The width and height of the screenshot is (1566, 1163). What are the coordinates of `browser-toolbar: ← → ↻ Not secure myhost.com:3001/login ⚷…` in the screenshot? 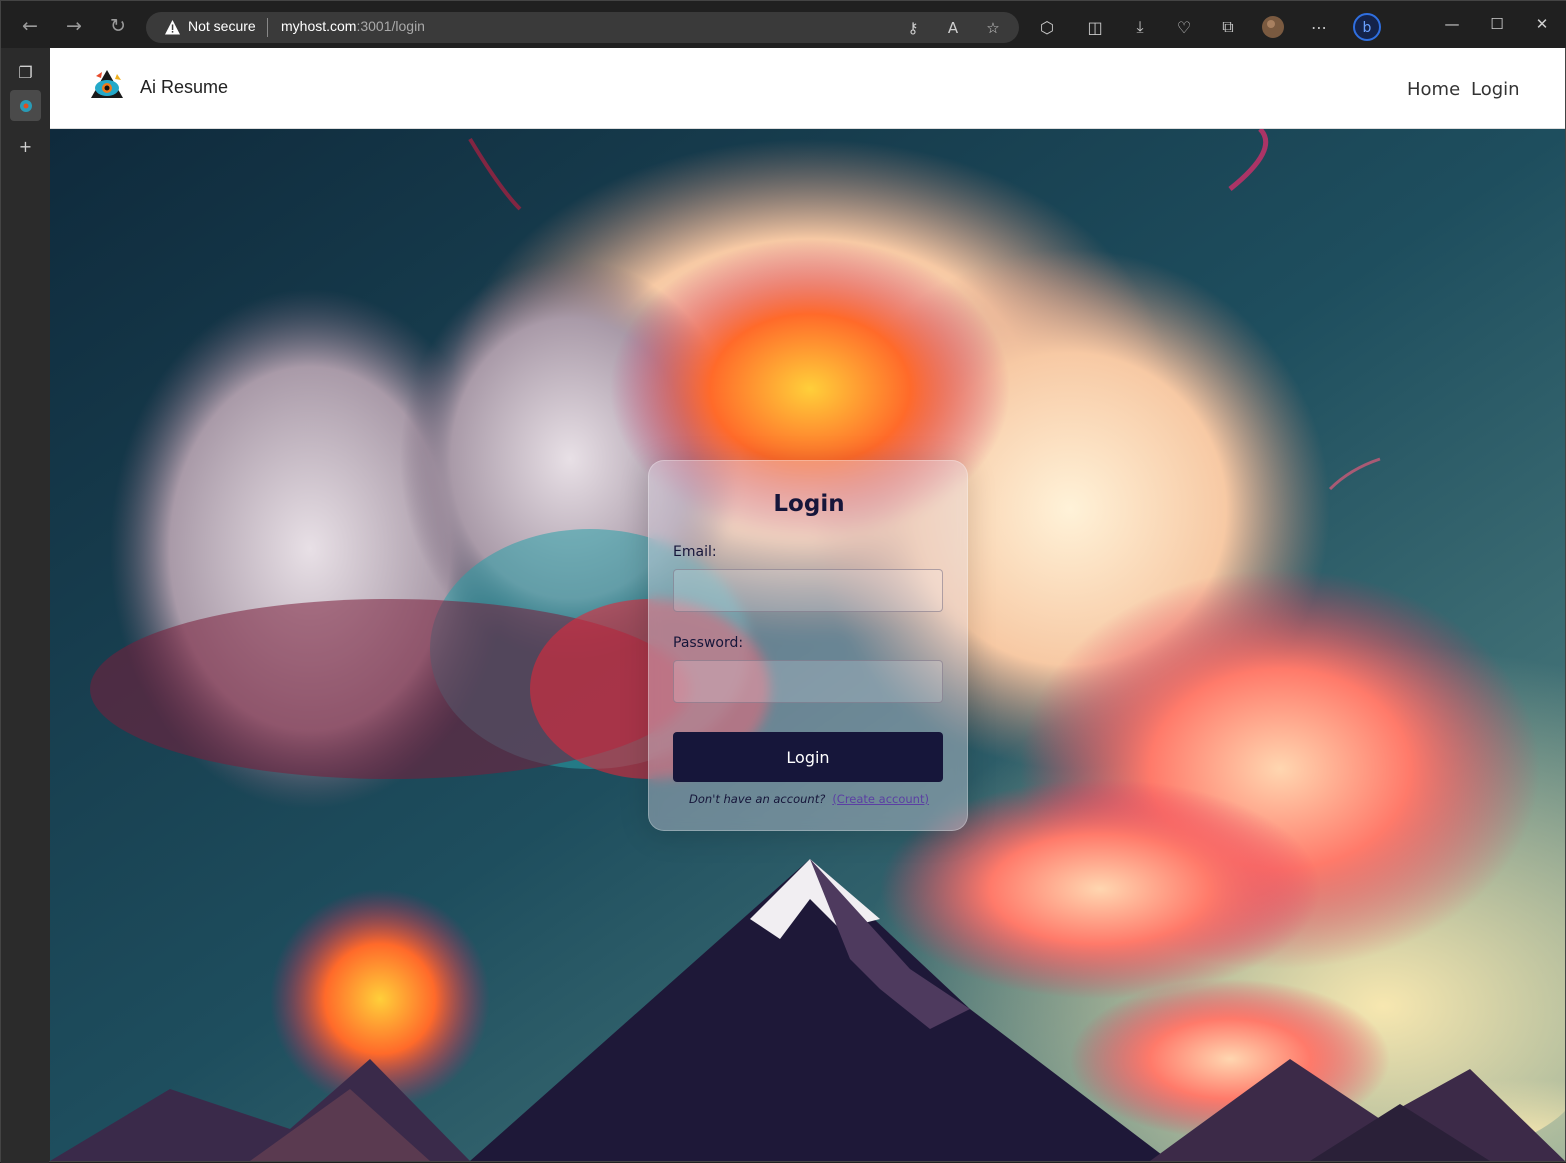 It's located at (783, 24).